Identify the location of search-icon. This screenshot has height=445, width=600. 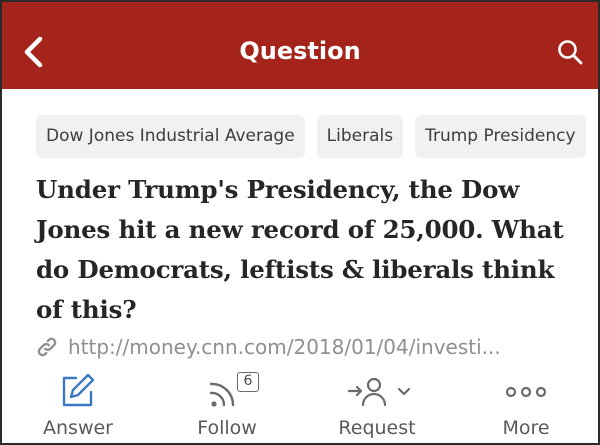
(570, 52).